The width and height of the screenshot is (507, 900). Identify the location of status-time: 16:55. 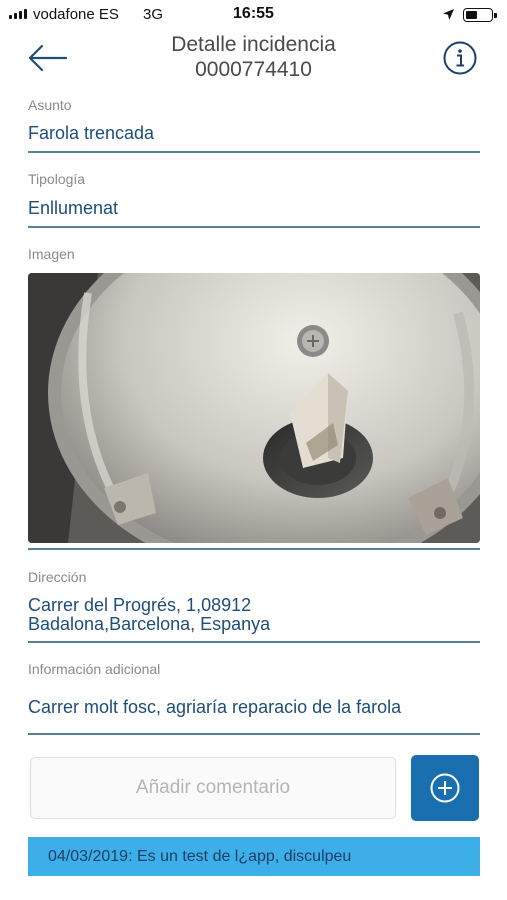
(253, 13).